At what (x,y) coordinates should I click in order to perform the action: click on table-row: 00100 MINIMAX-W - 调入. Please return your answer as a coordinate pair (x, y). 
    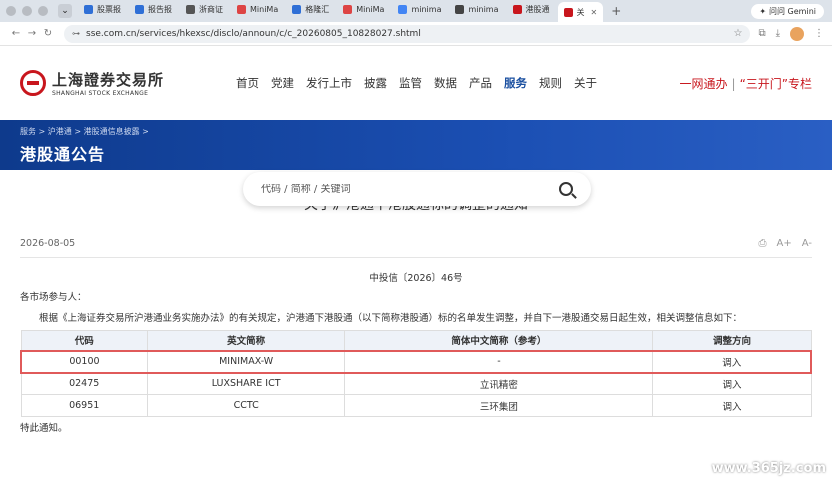
    Looking at the image, I should click on (416, 361).